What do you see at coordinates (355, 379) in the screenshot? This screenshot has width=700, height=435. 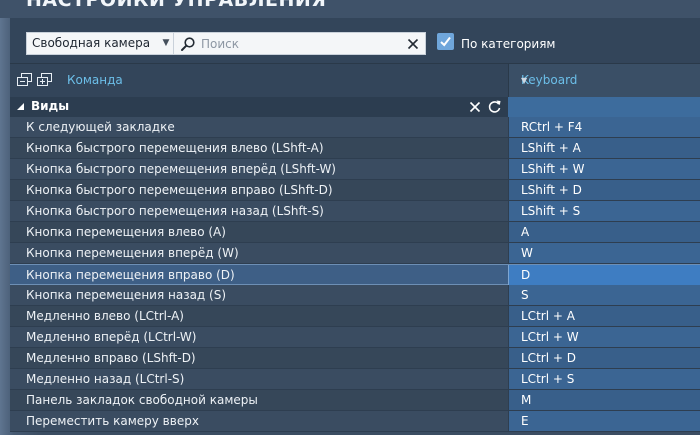 I see `binding-row: Медленно назад (LCtrl-S) LCtrl + S` at bounding box center [355, 379].